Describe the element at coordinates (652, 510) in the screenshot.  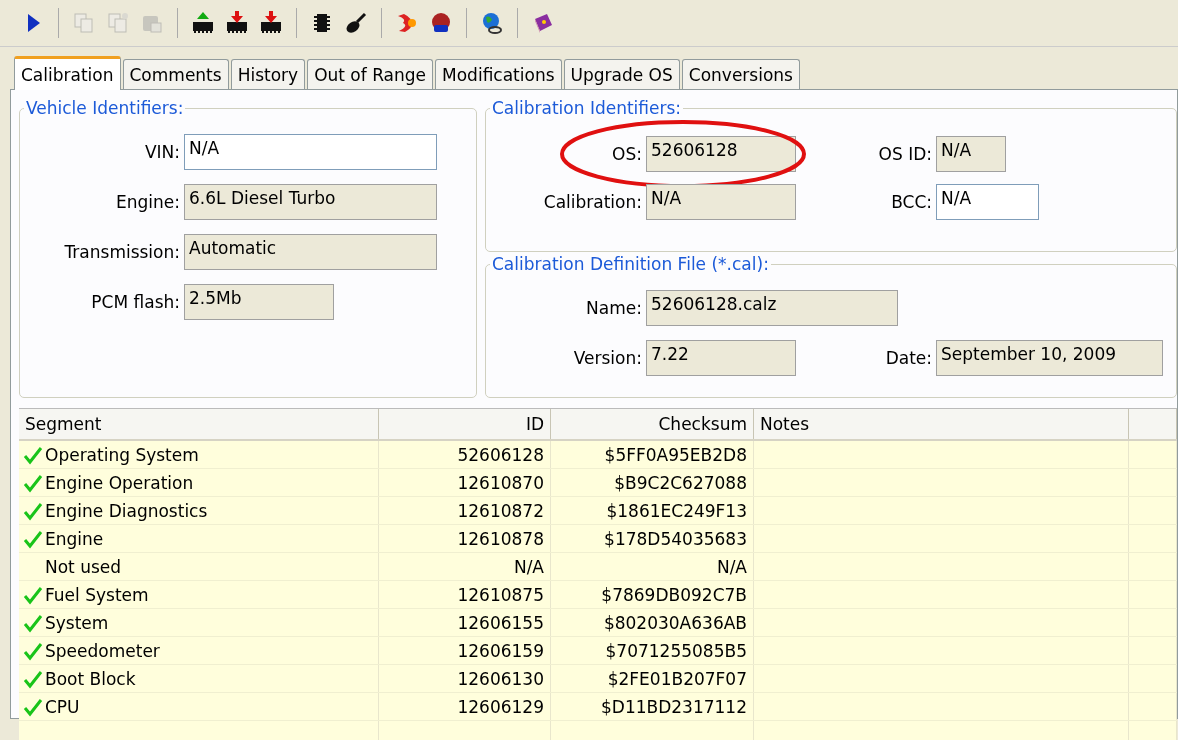
I see `table-cell: $1861EC249F13` at that location.